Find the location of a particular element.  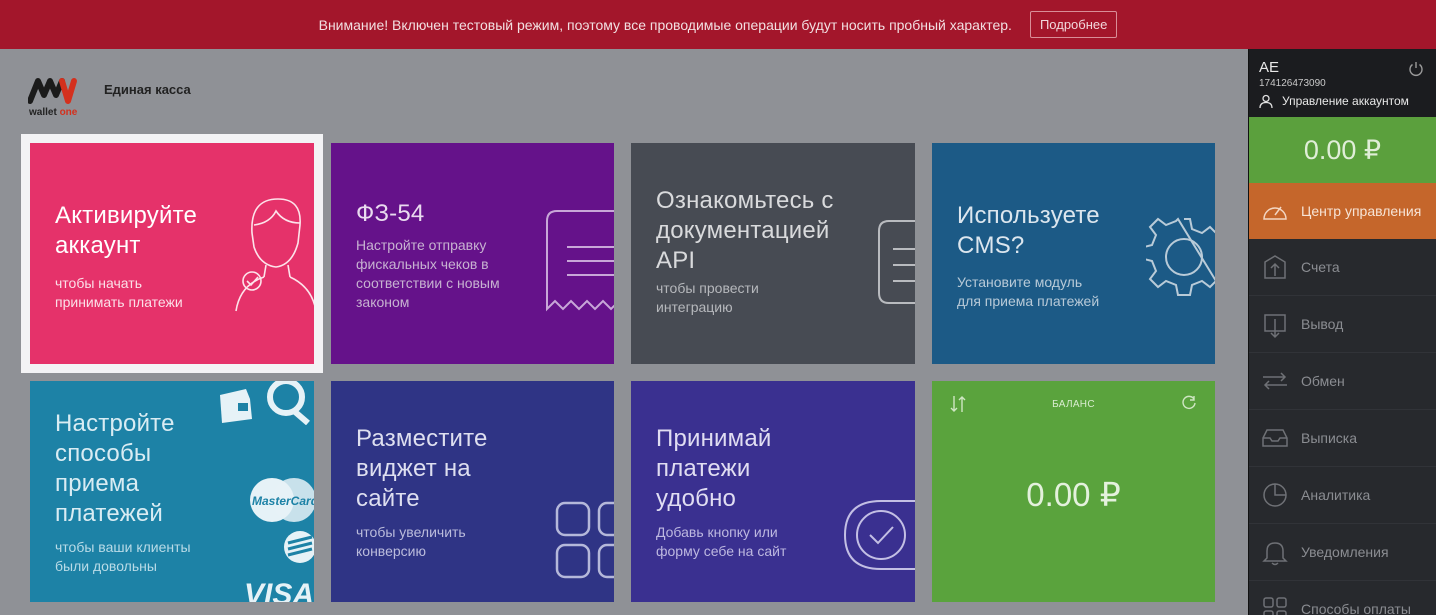

tile-balance: БАЛАНС 0.00 ₽ is located at coordinates (1073, 491).